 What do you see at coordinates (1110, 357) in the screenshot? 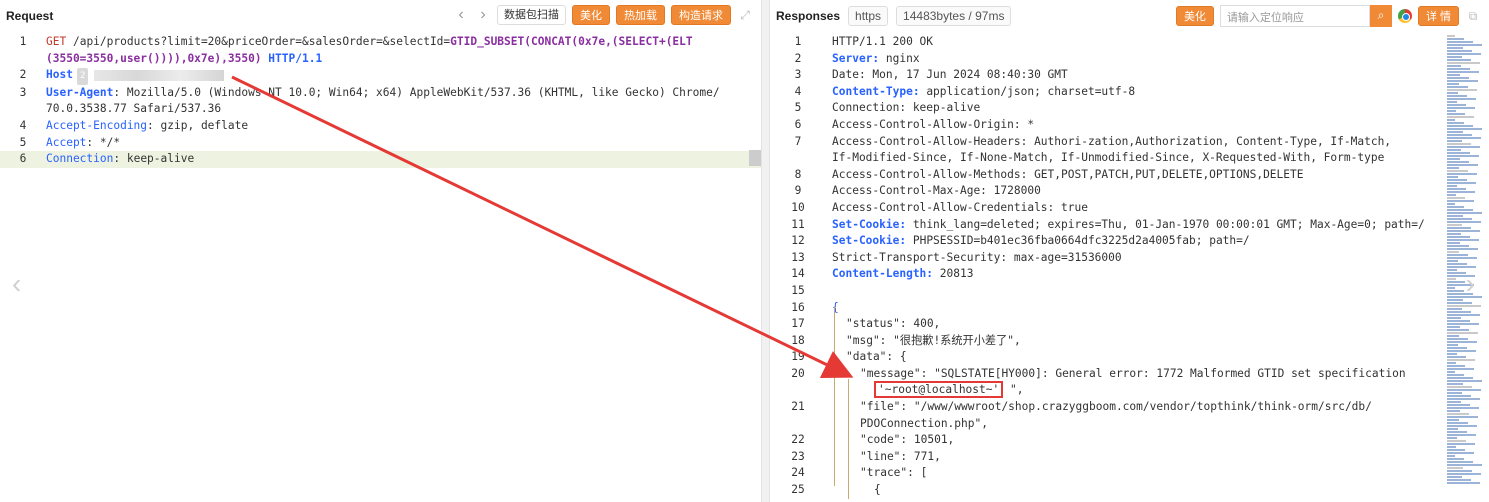
I see `response-line: 19 "data": {` at bounding box center [1110, 357].